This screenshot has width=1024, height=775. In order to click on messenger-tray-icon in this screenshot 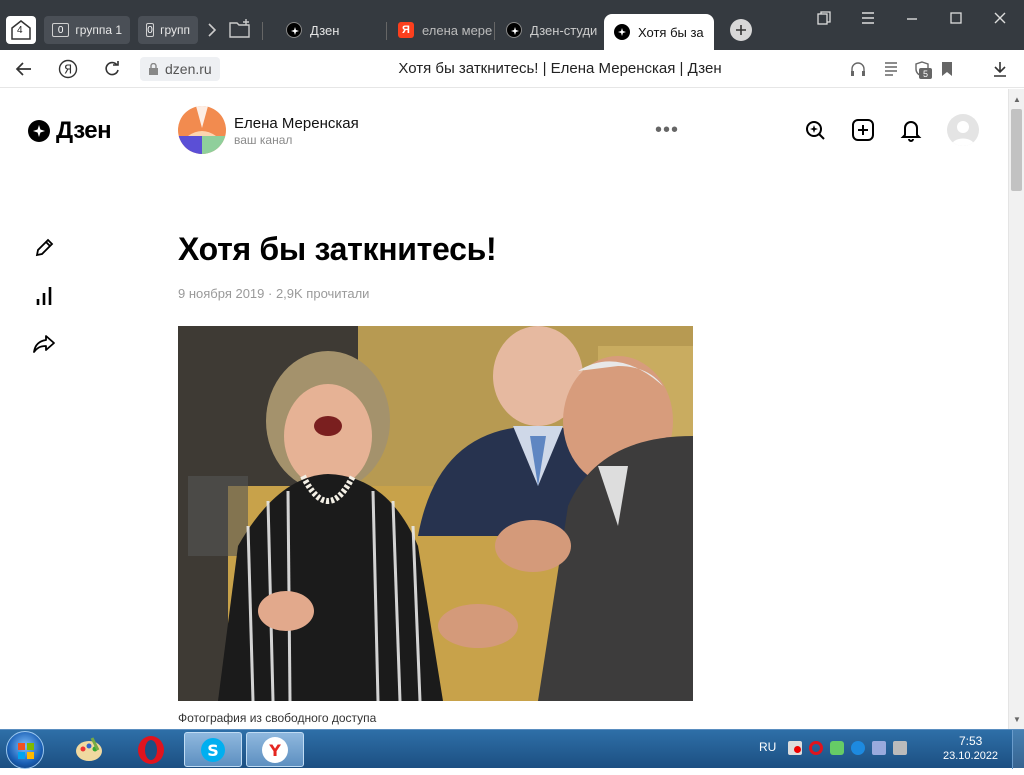, I will do `click(837, 748)`.